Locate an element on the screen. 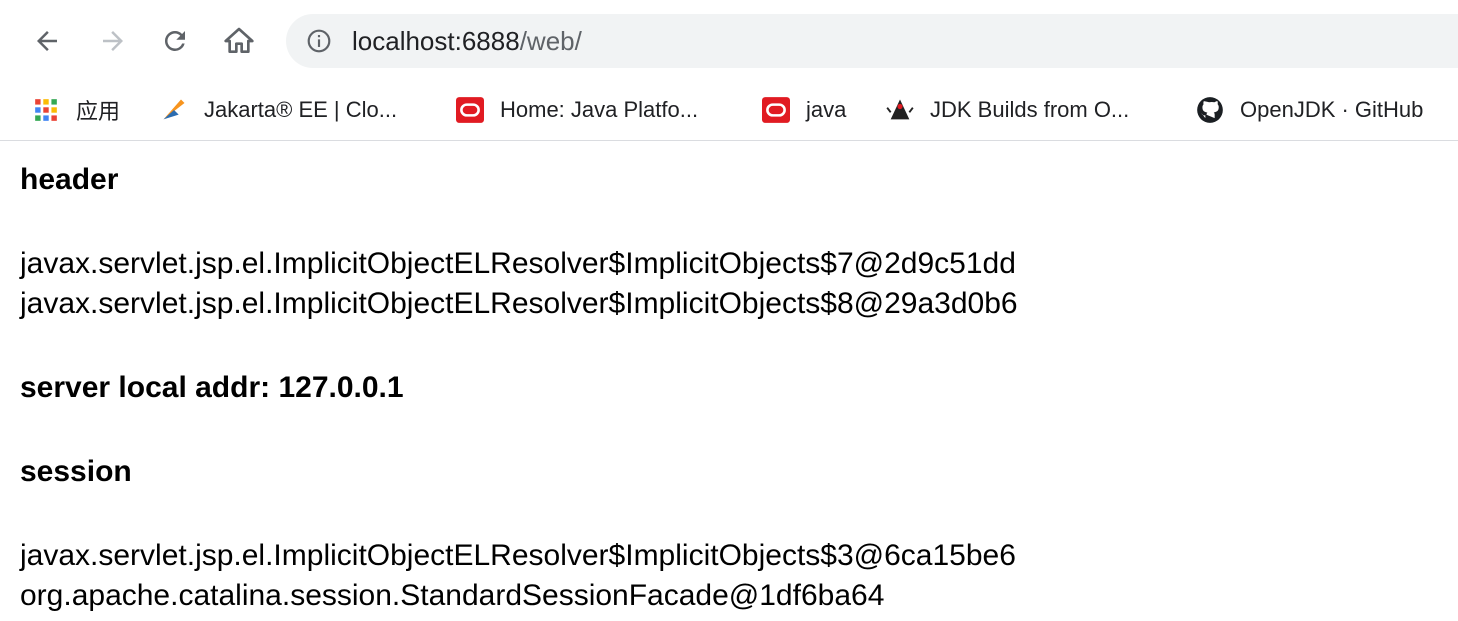 This screenshot has width=1458, height=621. reload-button is located at coordinates (175, 41).